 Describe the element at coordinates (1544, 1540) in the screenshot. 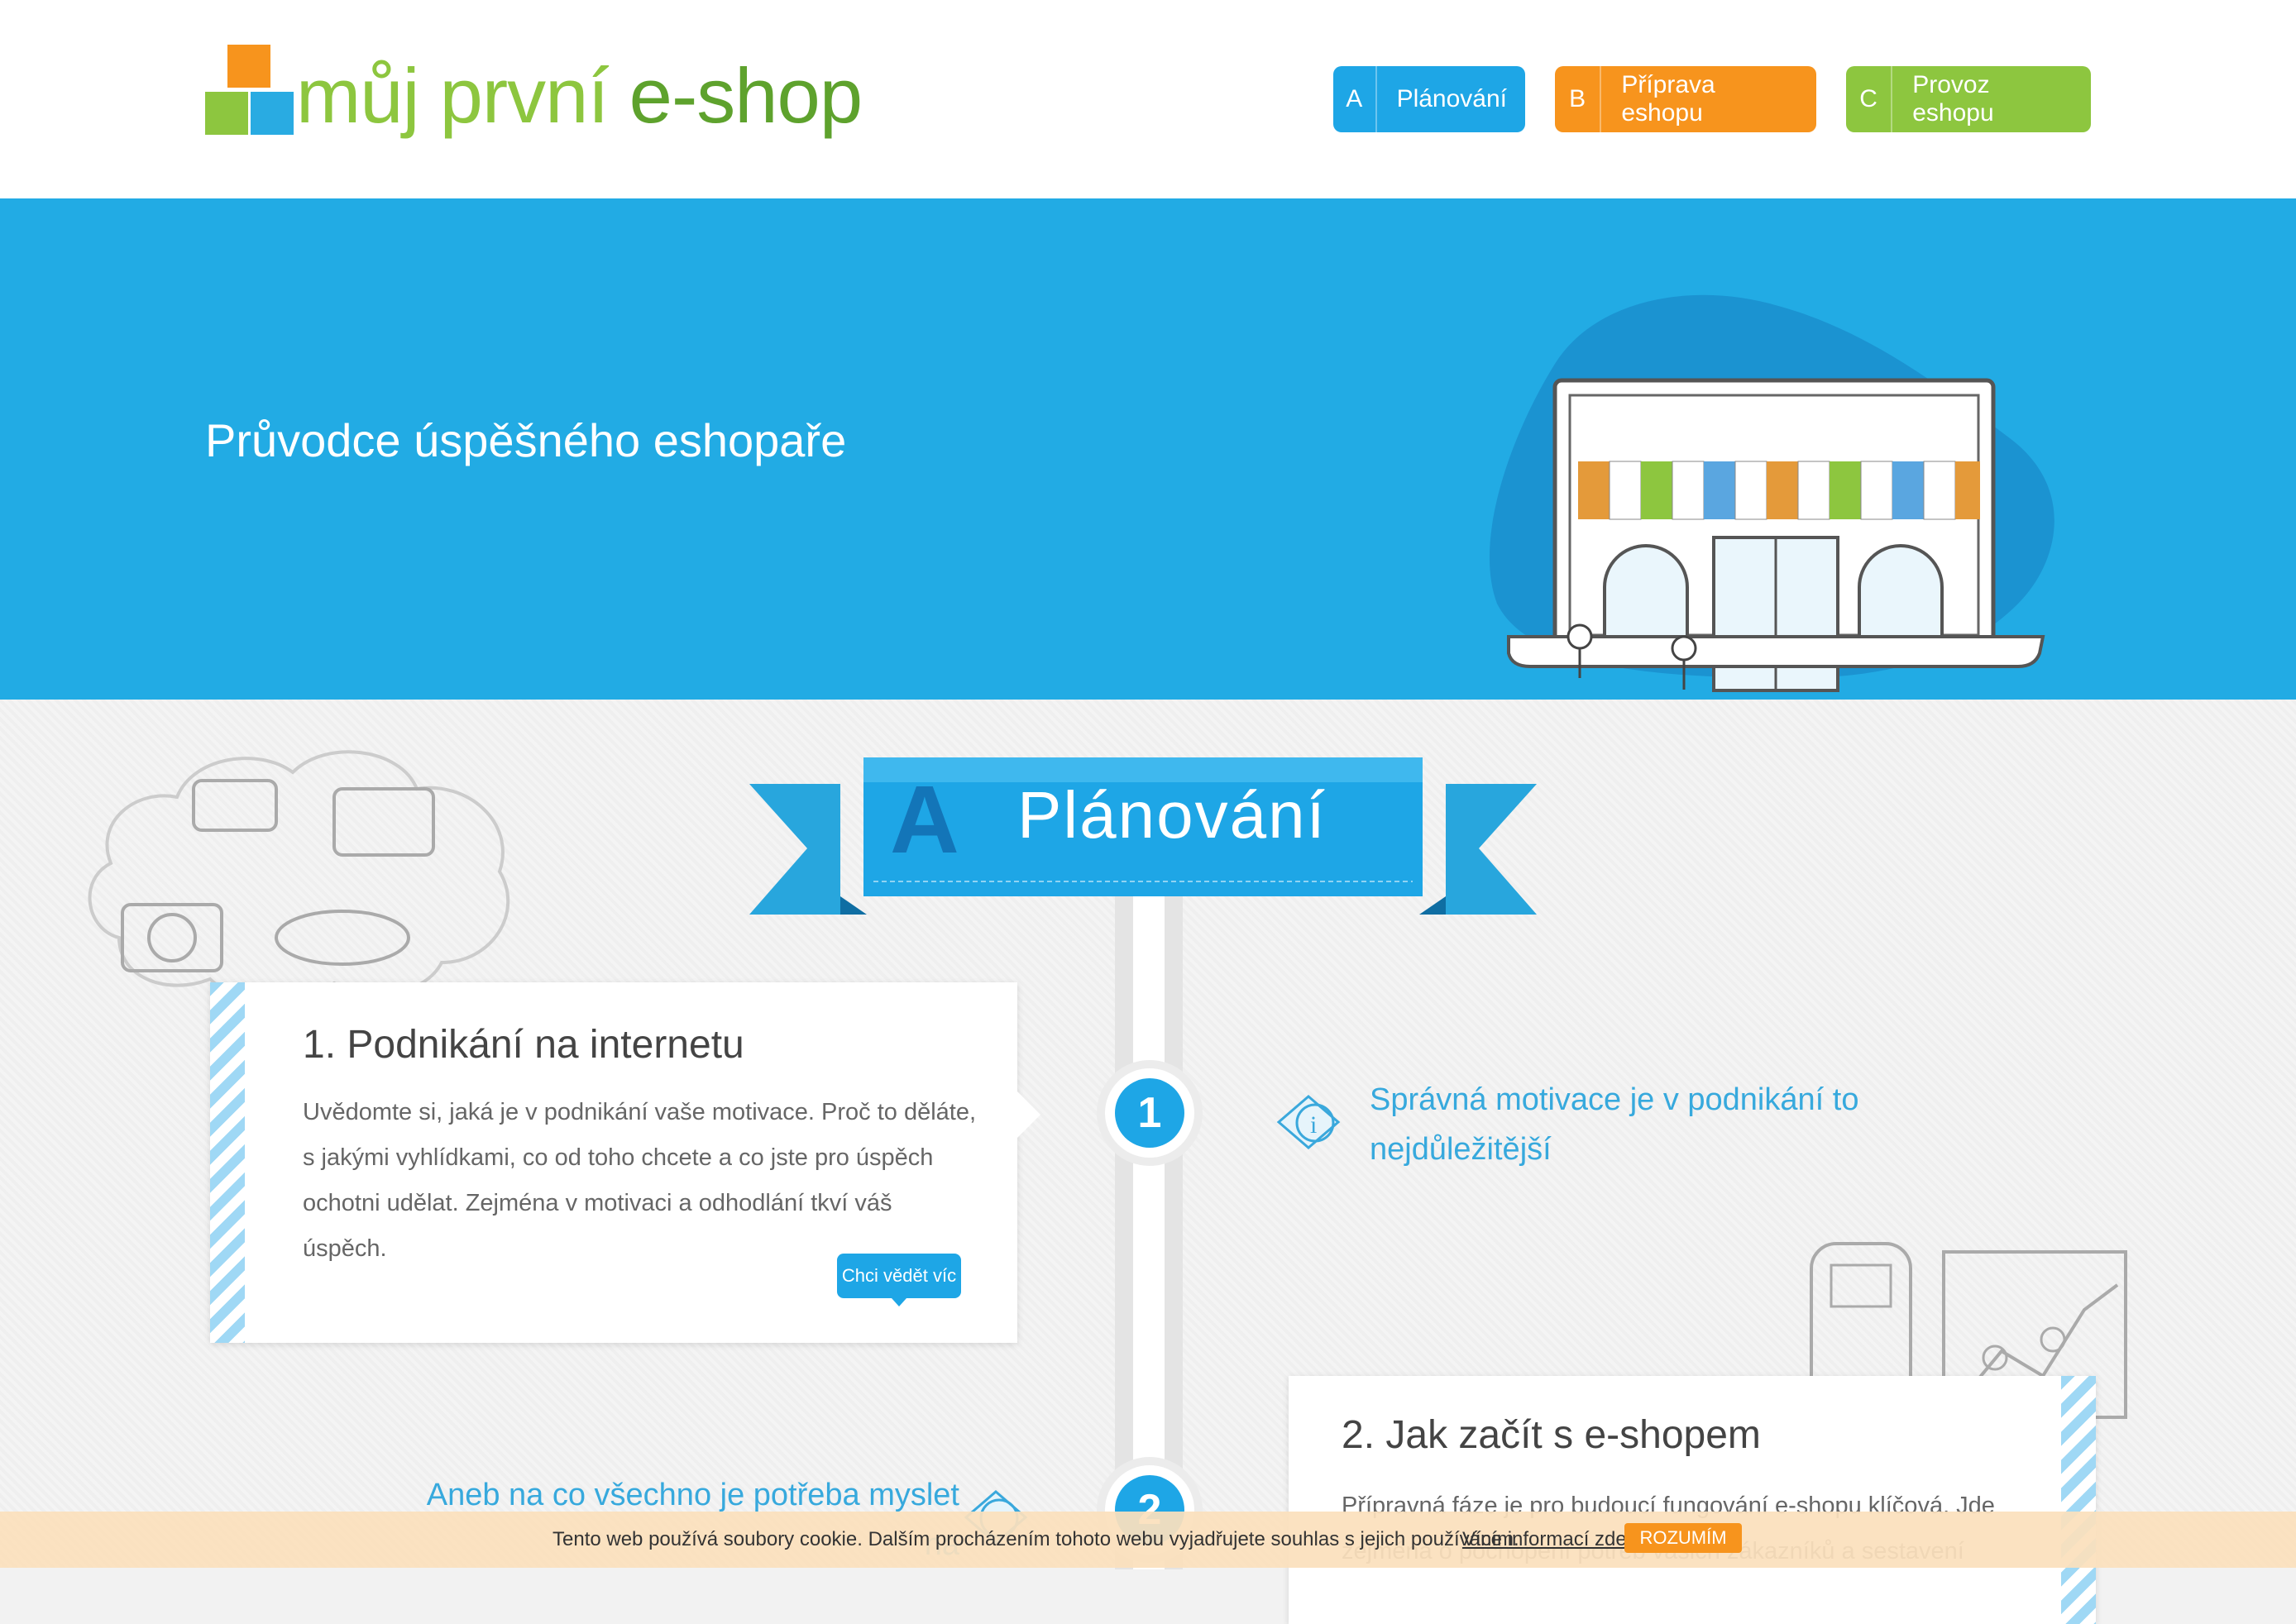

I see `cookie-more-link: Více informací zde` at that location.